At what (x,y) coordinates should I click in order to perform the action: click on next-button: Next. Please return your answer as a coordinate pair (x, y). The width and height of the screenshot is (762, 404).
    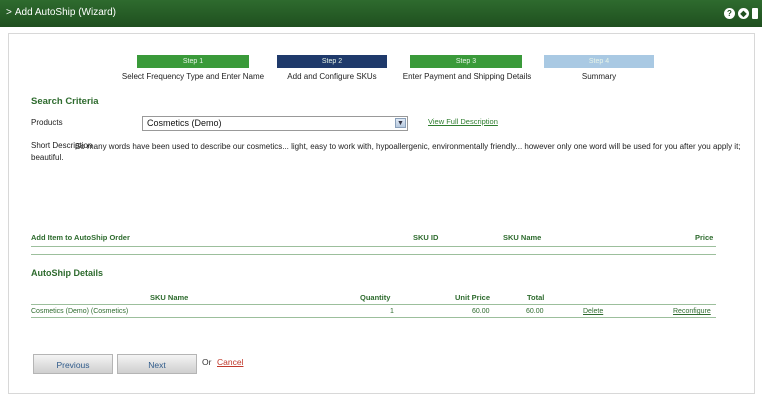
    Looking at the image, I should click on (157, 364).